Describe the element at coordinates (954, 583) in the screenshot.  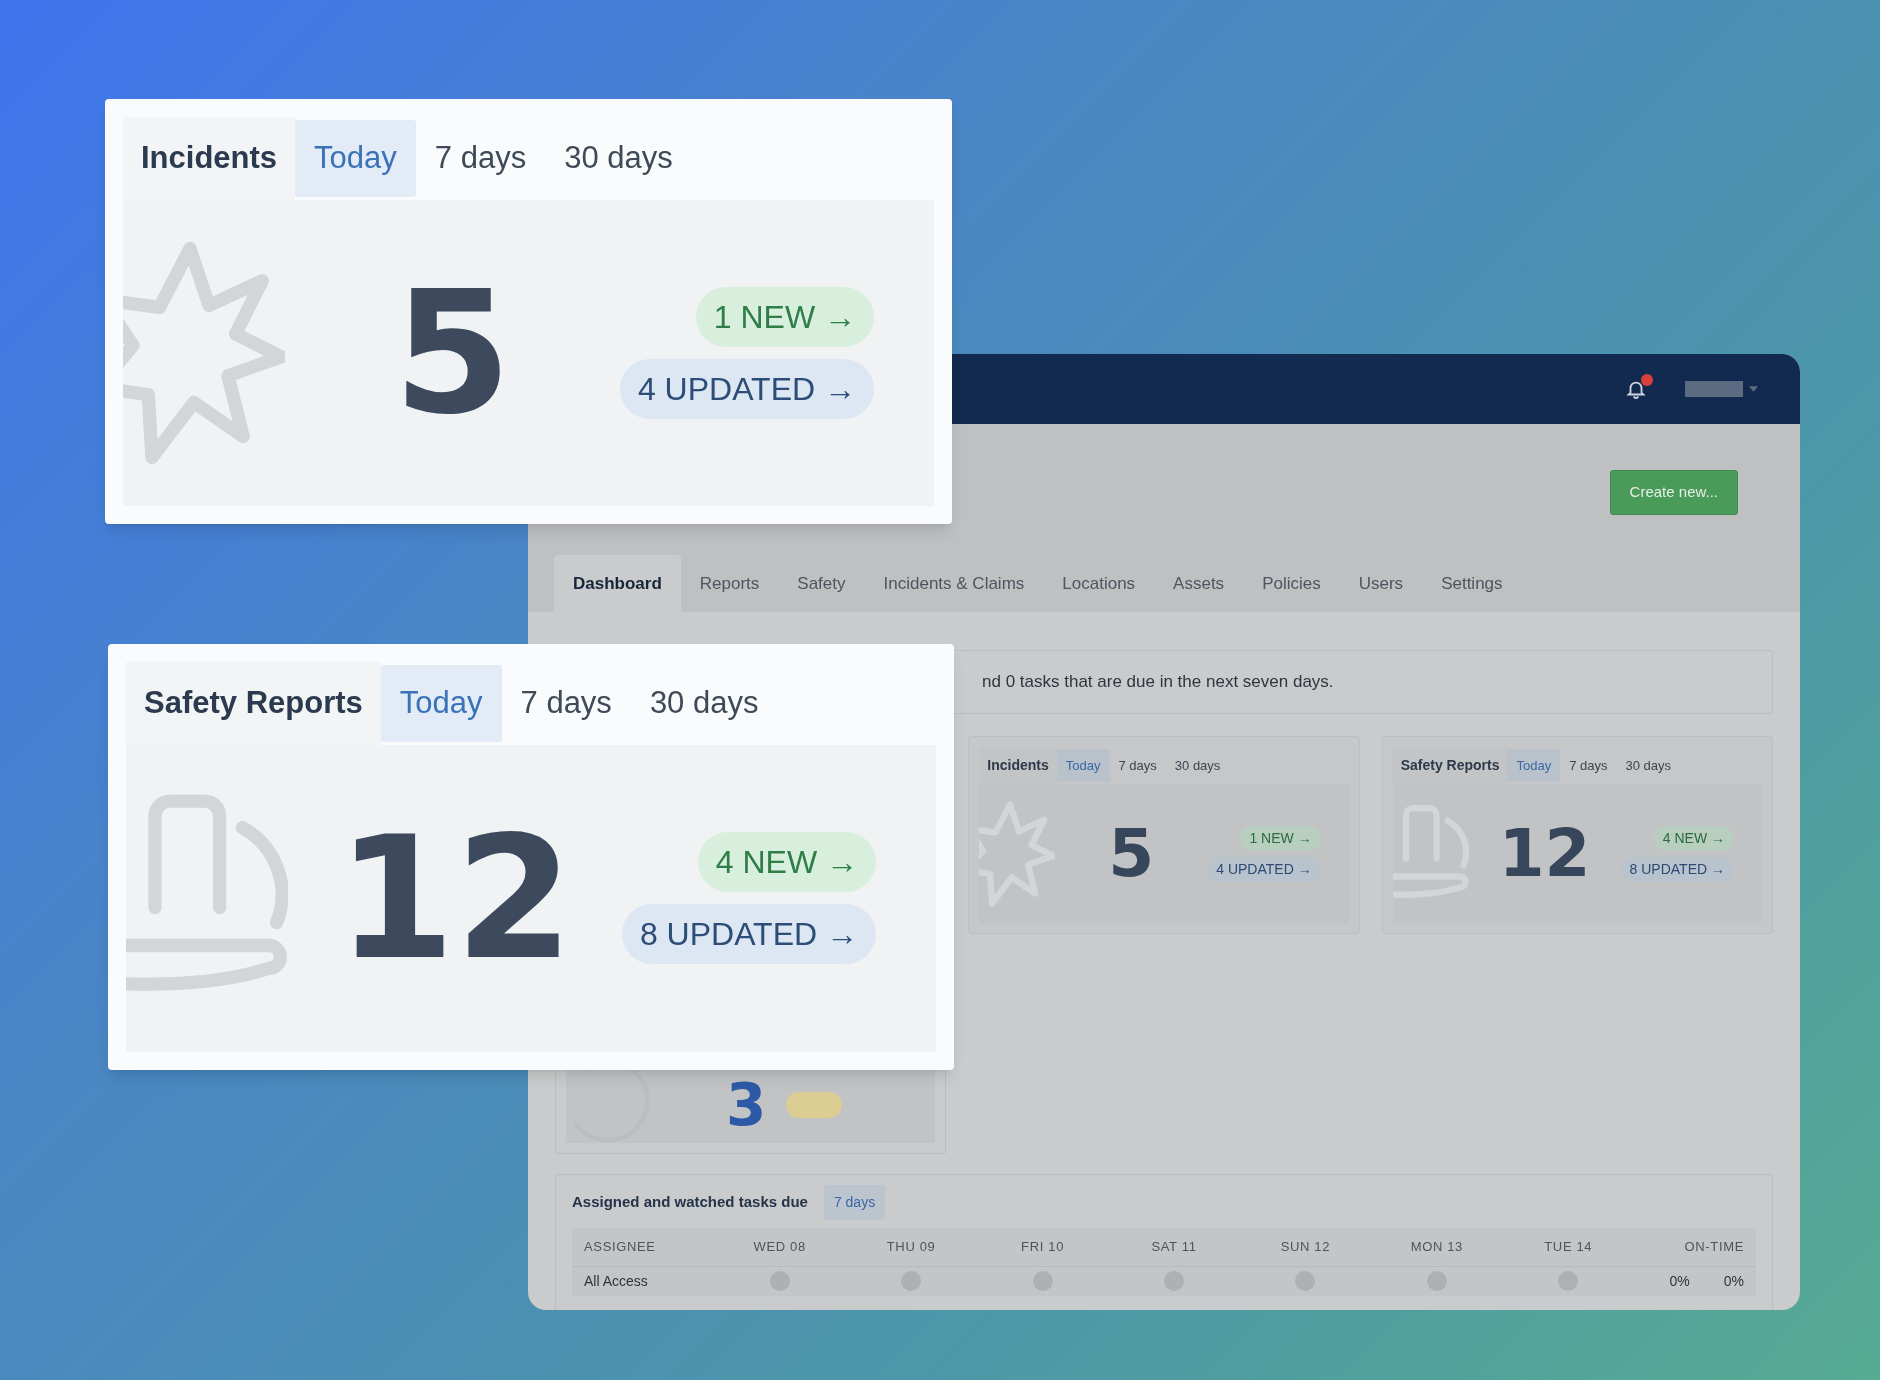
I see `nav-tab: Incidents & Claims` at that location.